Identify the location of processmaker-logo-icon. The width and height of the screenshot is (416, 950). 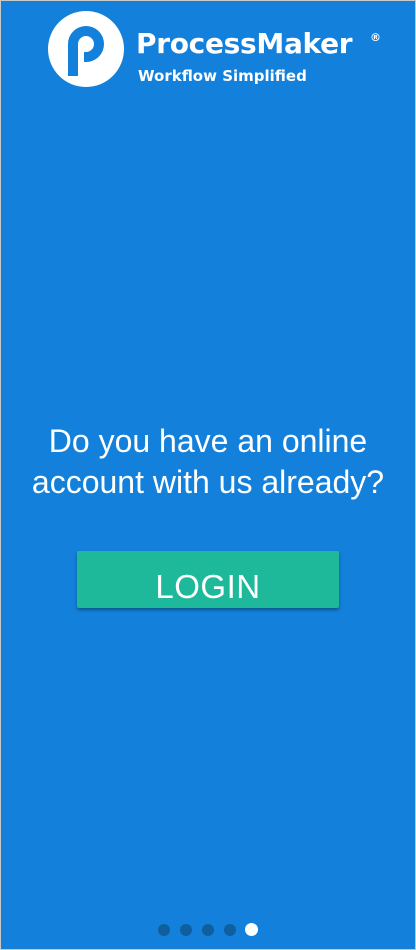
(86, 49).